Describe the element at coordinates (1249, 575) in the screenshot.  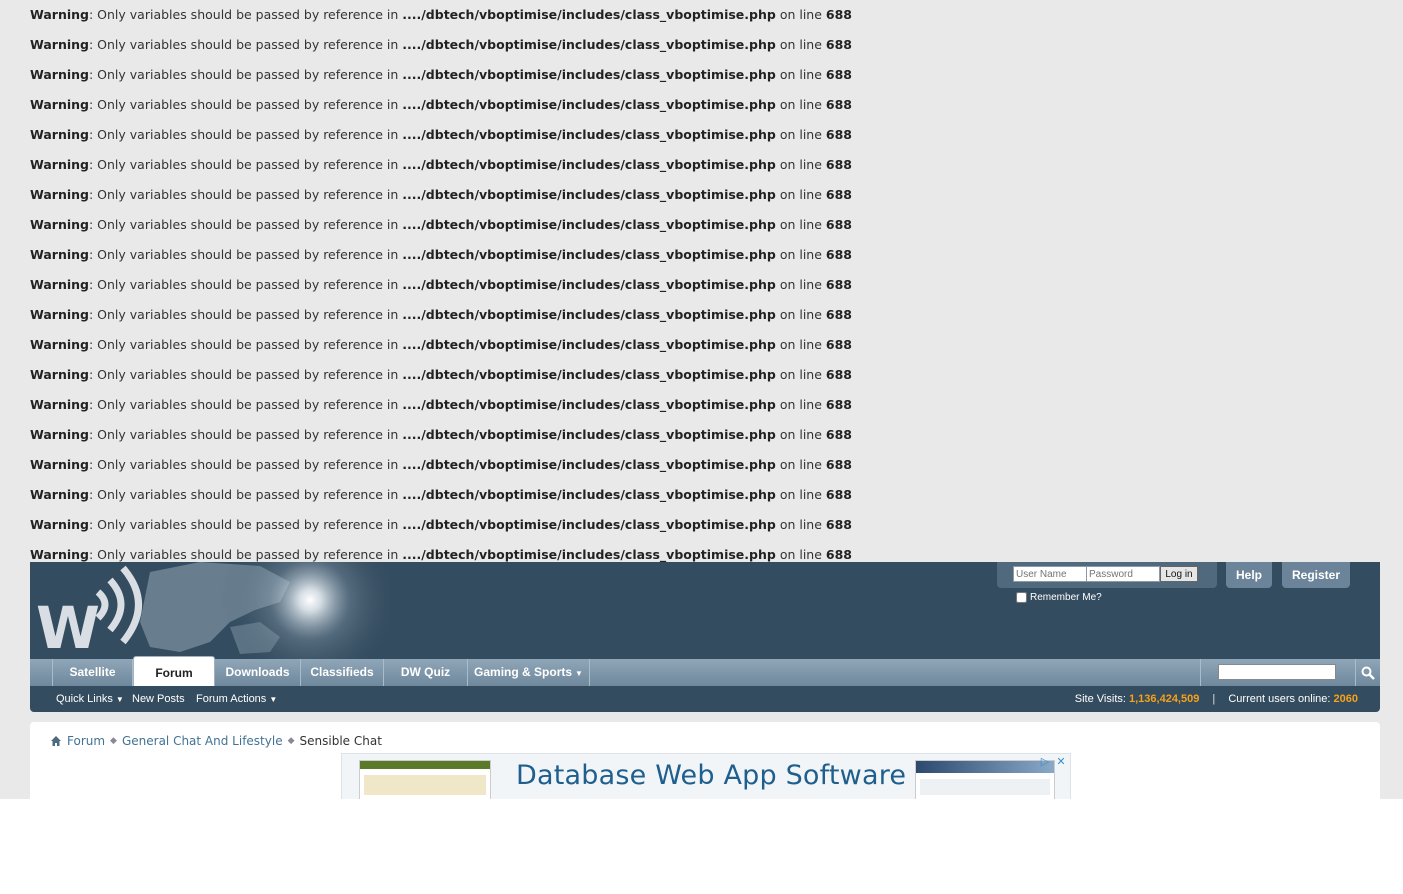
I see `help-button: Help` at that location.